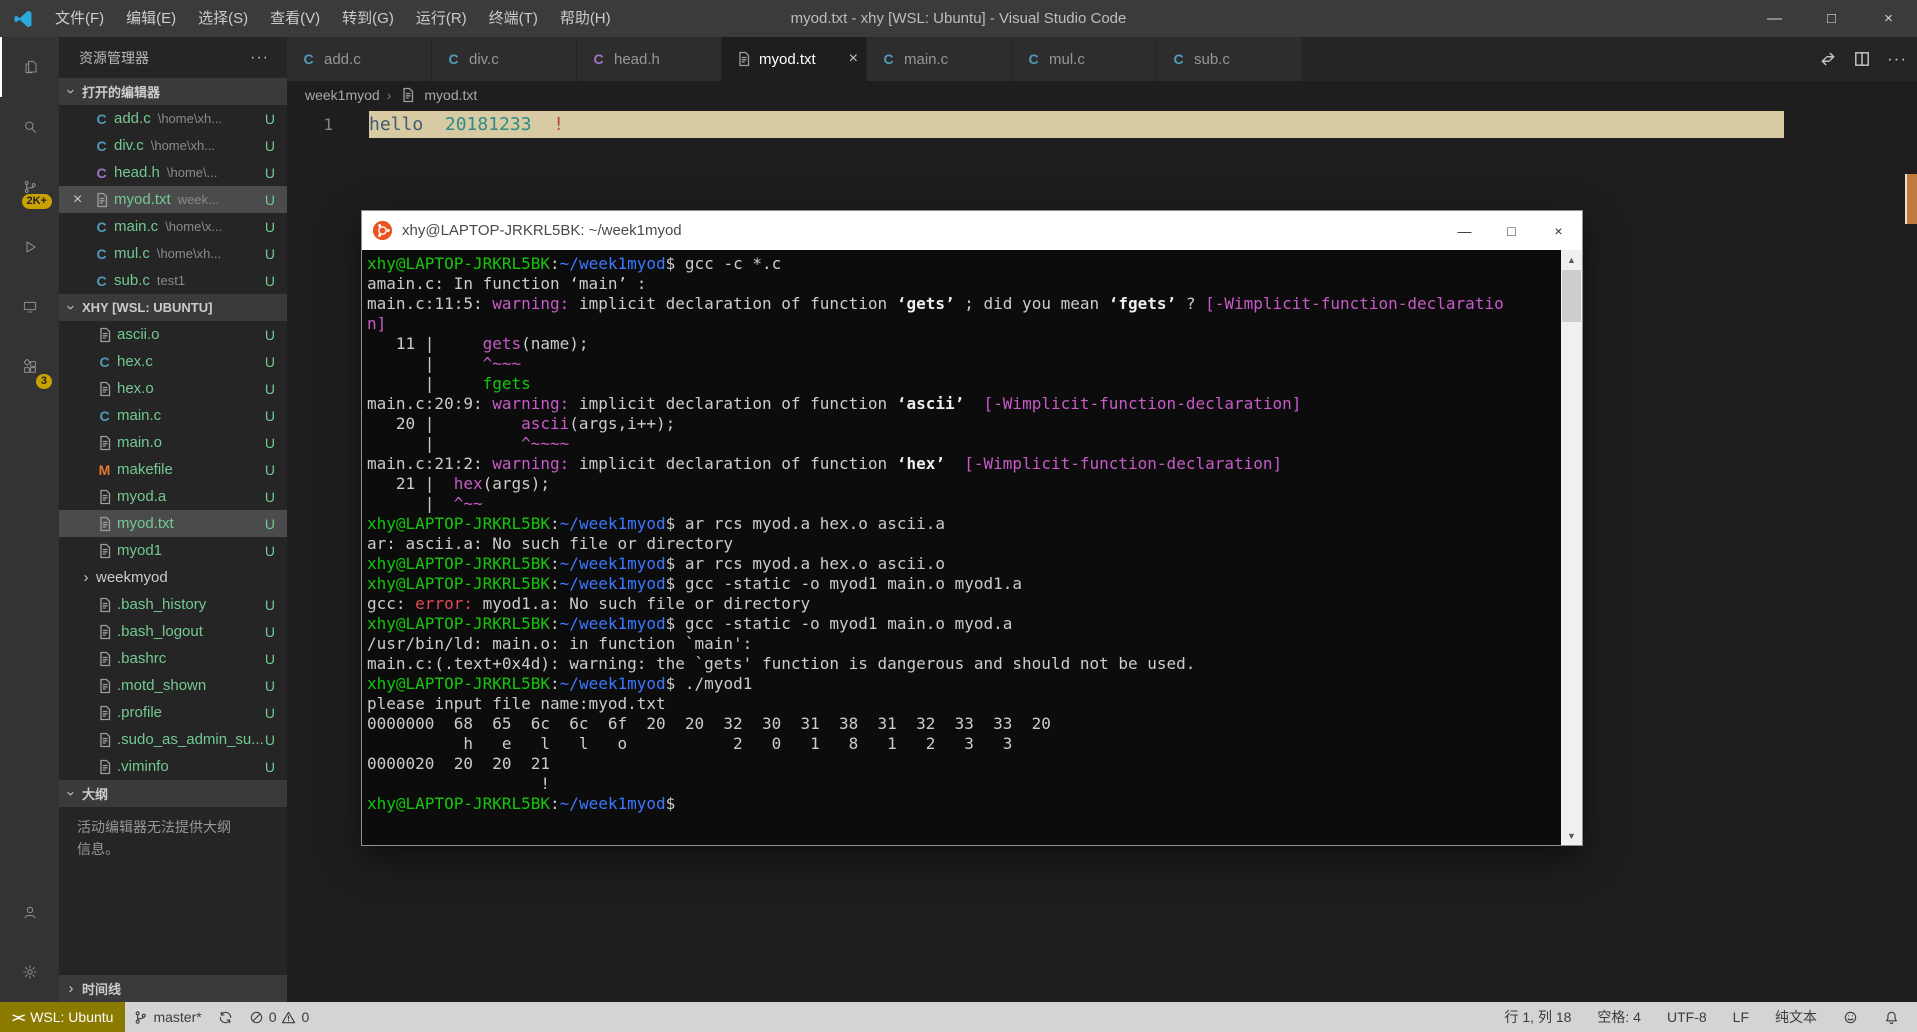  What do you see at coordinates (1571, 547) in the screenshot?
I see `terminal-scrollbar: ▲ ▼` at bounding box center [1571, 547].